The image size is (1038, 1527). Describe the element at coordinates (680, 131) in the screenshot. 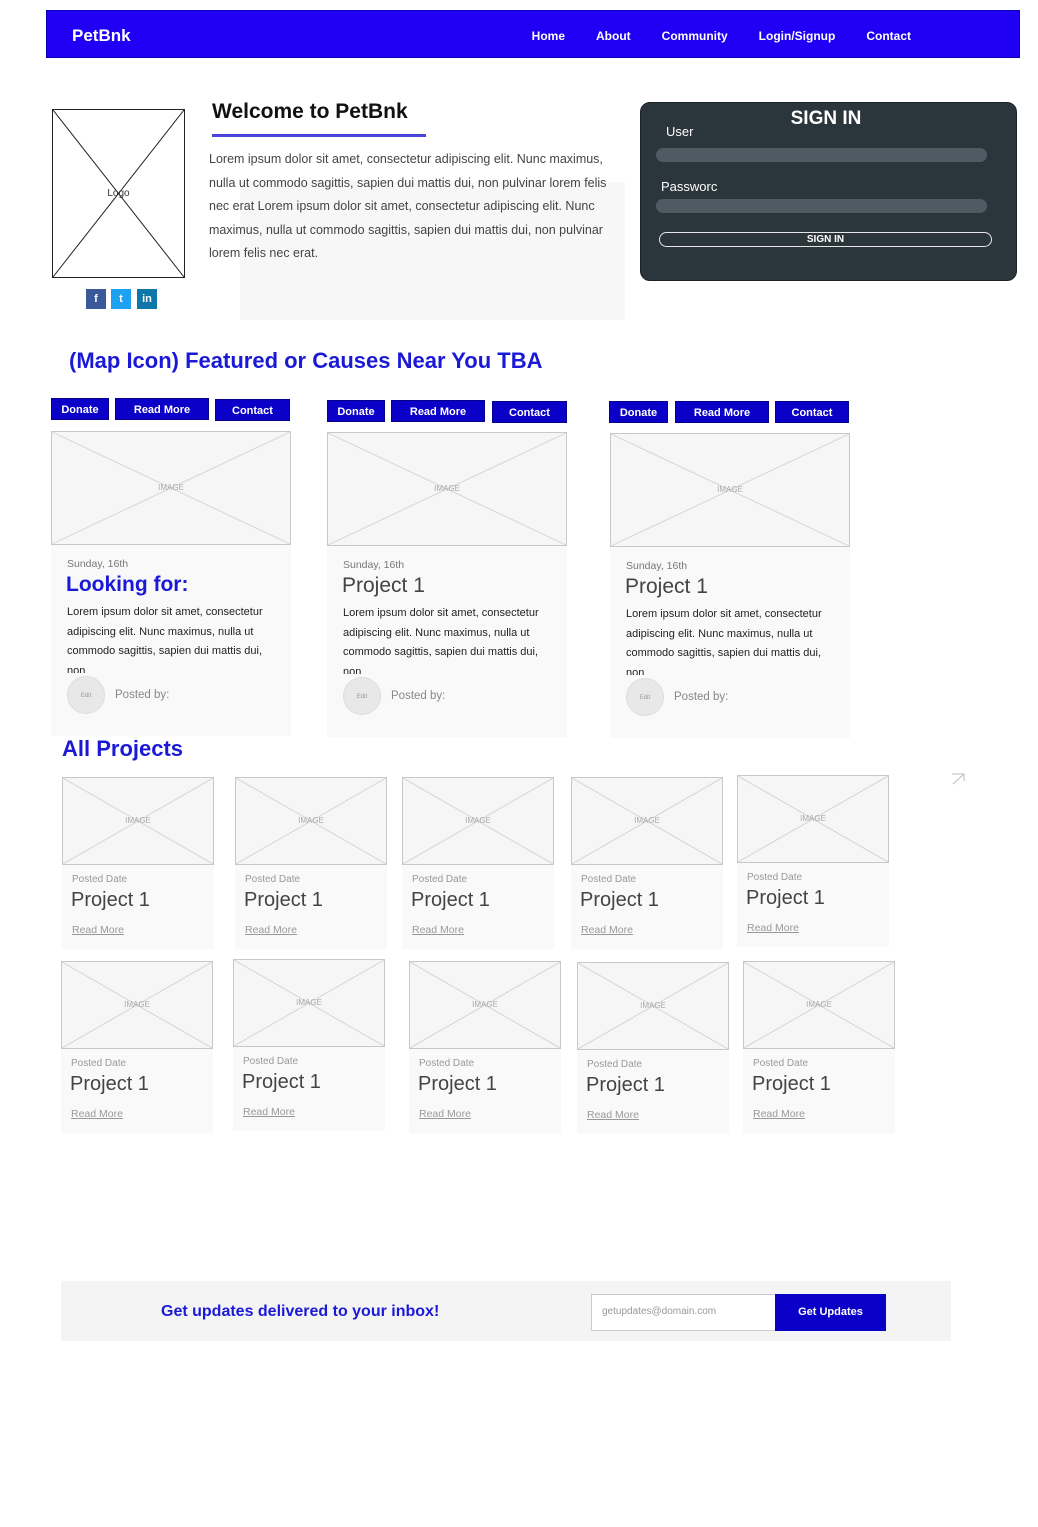

I see `user-label: User` at that location.